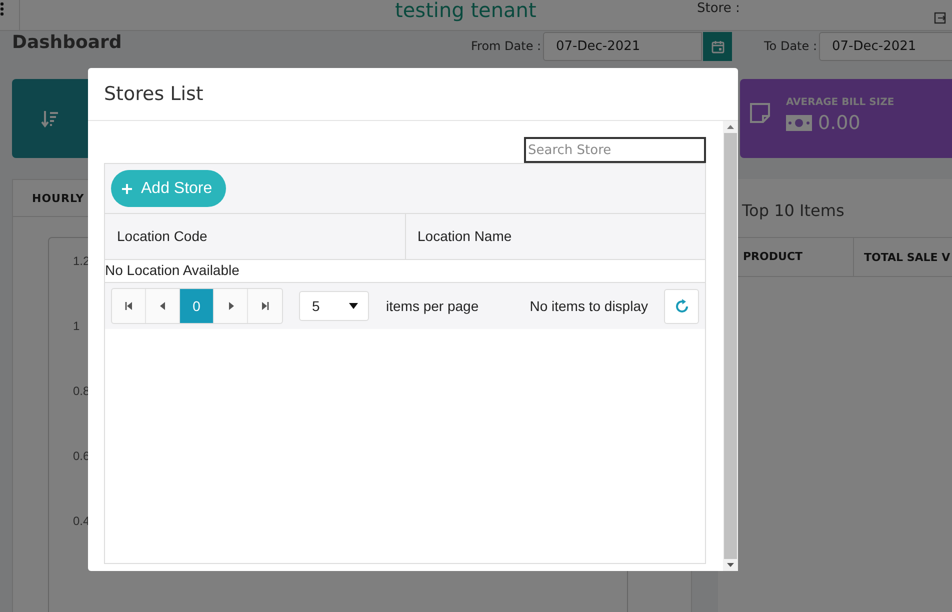 The height and width of the screenshot is (612, 952). Describe the element at coordinates (2, 9) in the screenshot. I see `menu-icon` at that location.